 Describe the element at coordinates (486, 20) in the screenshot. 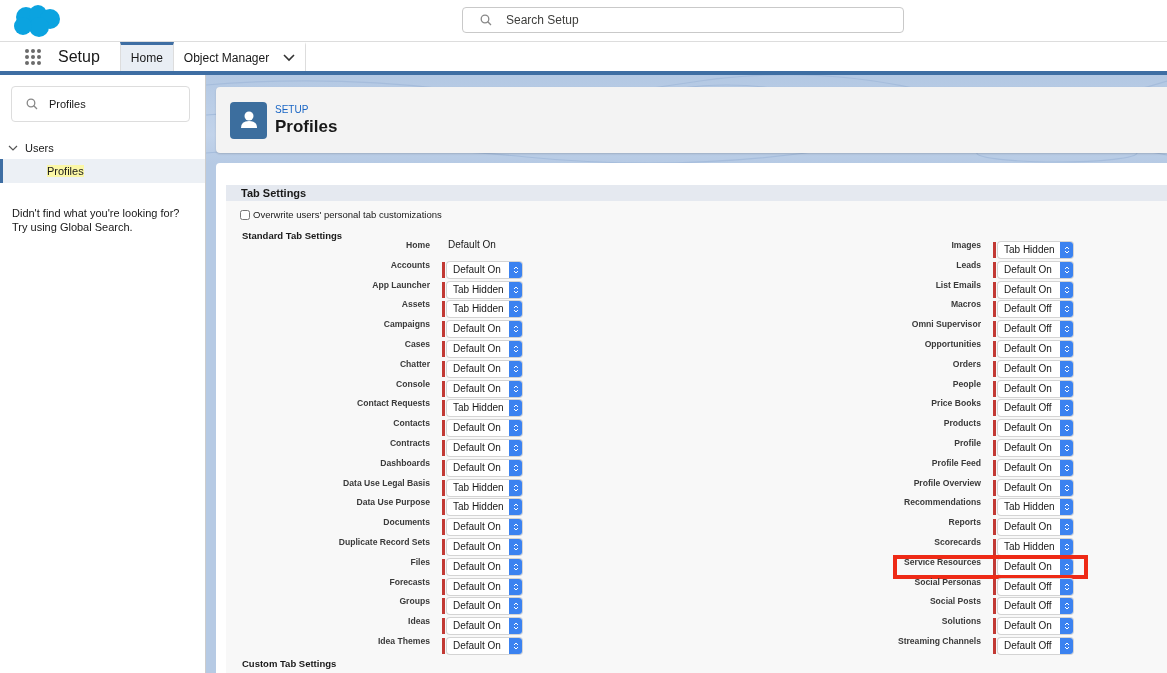

I see `search-icon` at that location.